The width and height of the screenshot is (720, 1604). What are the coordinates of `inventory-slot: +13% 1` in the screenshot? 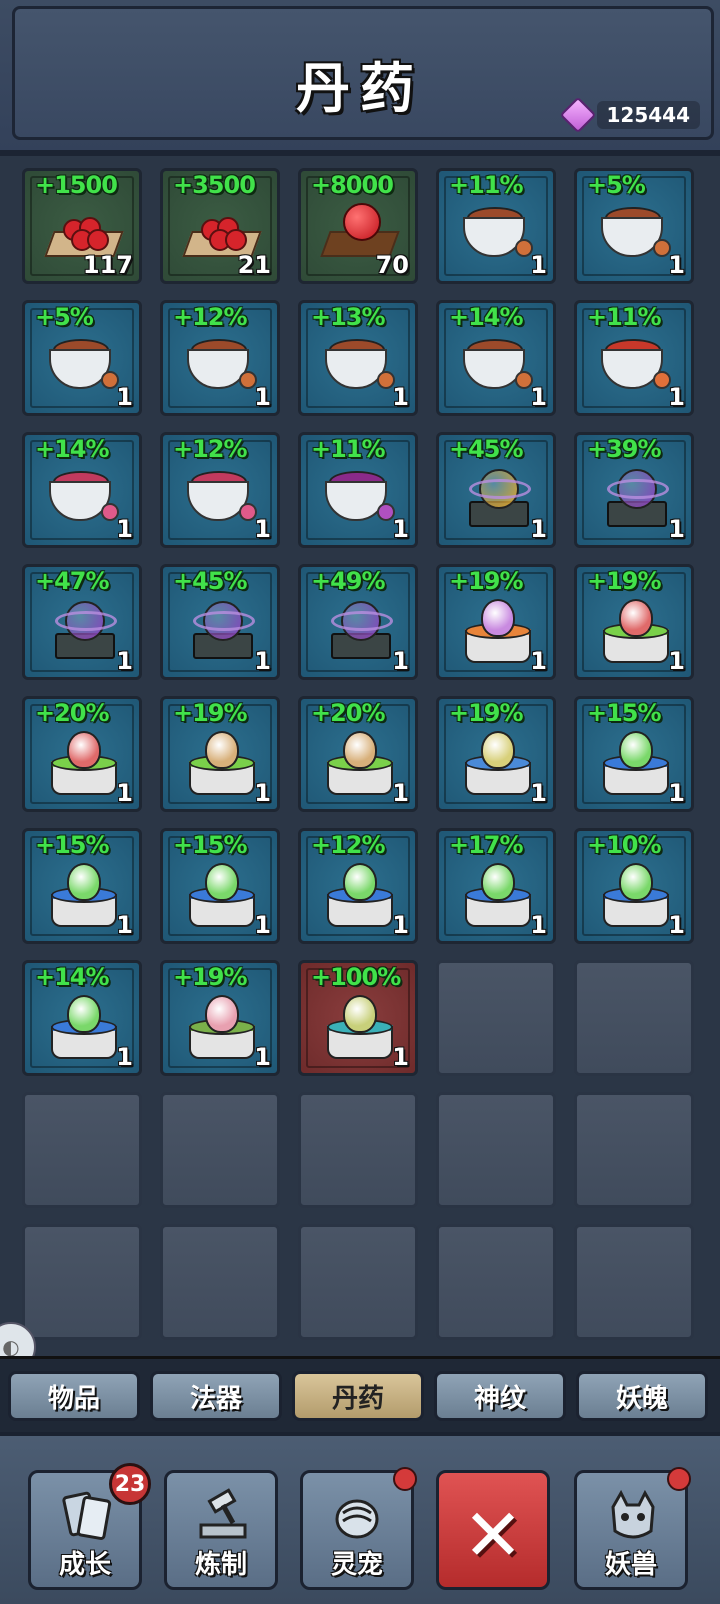 It's located at (358, 358).